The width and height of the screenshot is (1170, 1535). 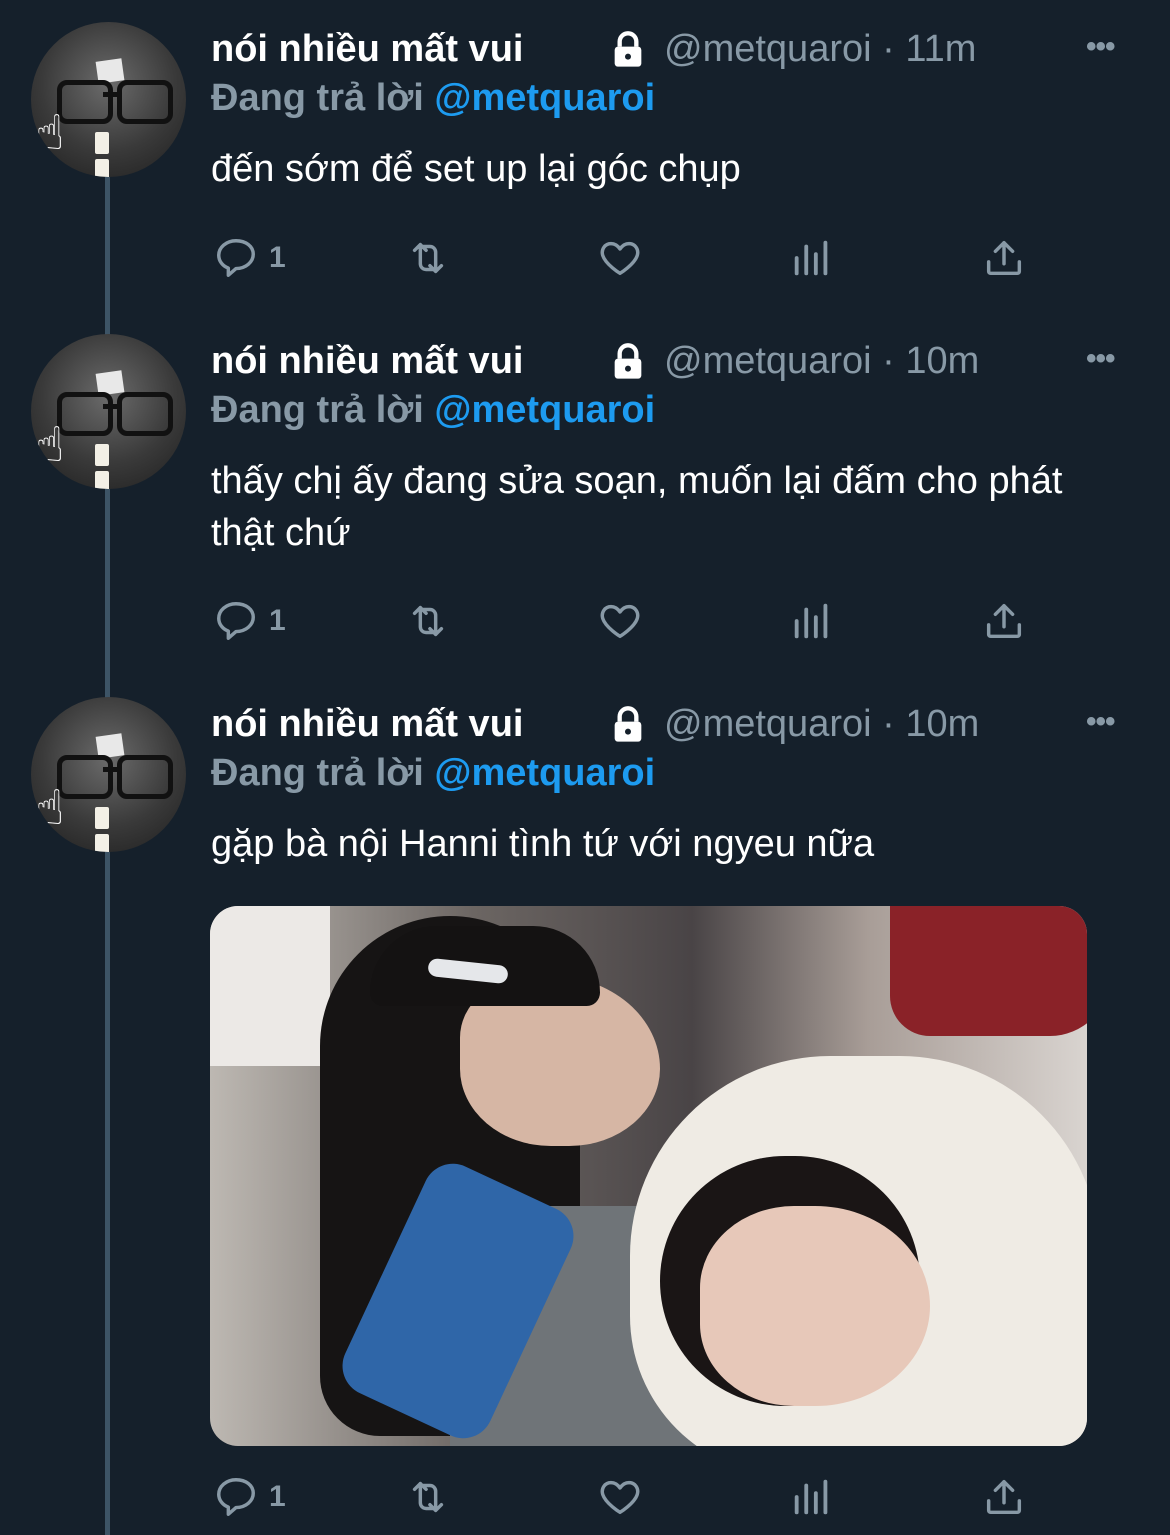 What do you see at coordinates (929, 49) in the screenshot?
I see `timestamp: · 11m` at bounding box center [929, 49].